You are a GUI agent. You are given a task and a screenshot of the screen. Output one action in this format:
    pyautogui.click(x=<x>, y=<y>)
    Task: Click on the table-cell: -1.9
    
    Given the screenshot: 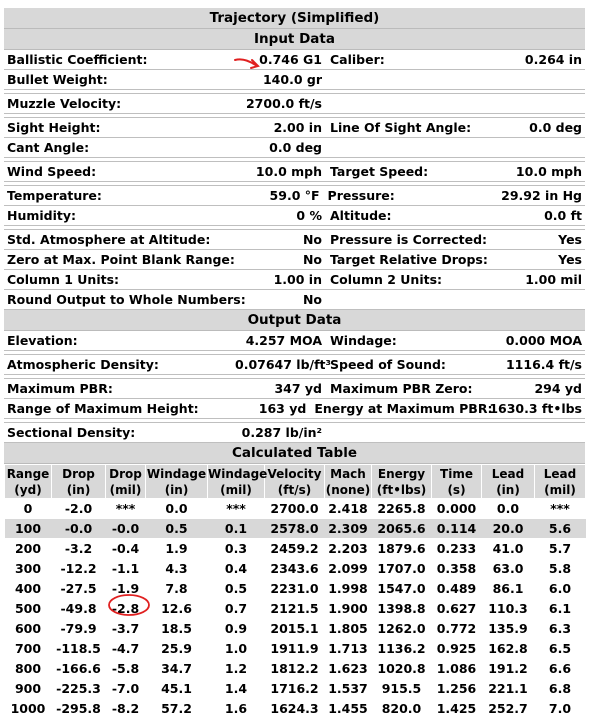 What is the action you would take?
    pyautogui.click(x=125, y=588)
    